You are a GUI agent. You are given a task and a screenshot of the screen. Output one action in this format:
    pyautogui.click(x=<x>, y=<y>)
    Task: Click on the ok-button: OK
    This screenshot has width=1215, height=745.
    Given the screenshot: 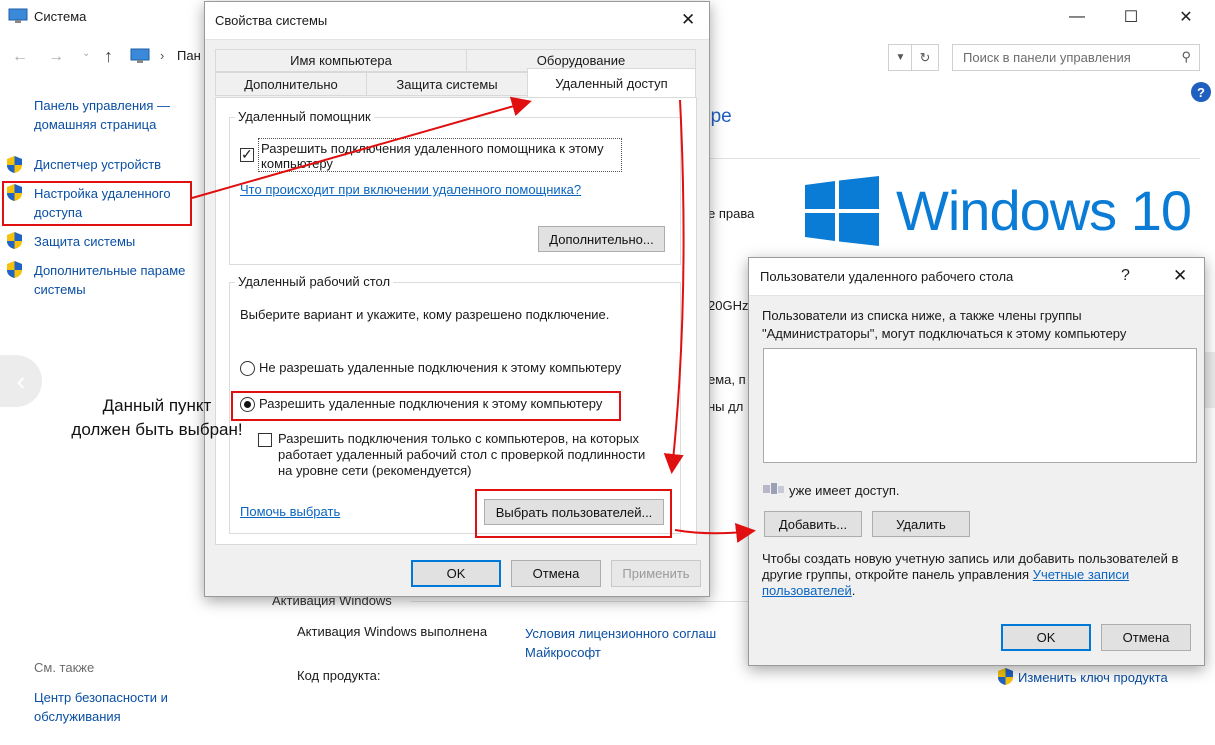 What is the action you would take?
    pyautogui.click(x=456, y=573)
    